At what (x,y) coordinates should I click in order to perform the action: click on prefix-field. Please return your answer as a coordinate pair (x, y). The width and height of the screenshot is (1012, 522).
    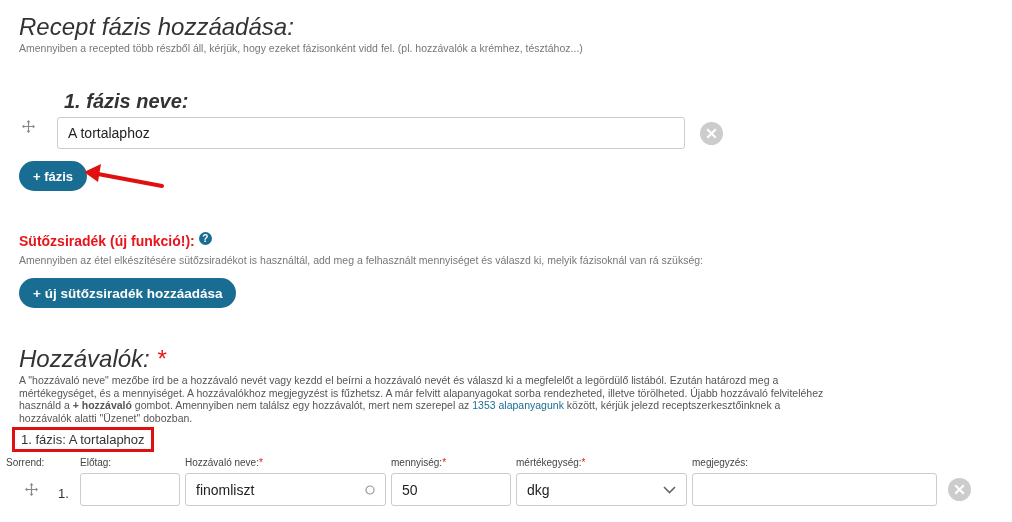
    Looking at the image, I should click on (130, 489).